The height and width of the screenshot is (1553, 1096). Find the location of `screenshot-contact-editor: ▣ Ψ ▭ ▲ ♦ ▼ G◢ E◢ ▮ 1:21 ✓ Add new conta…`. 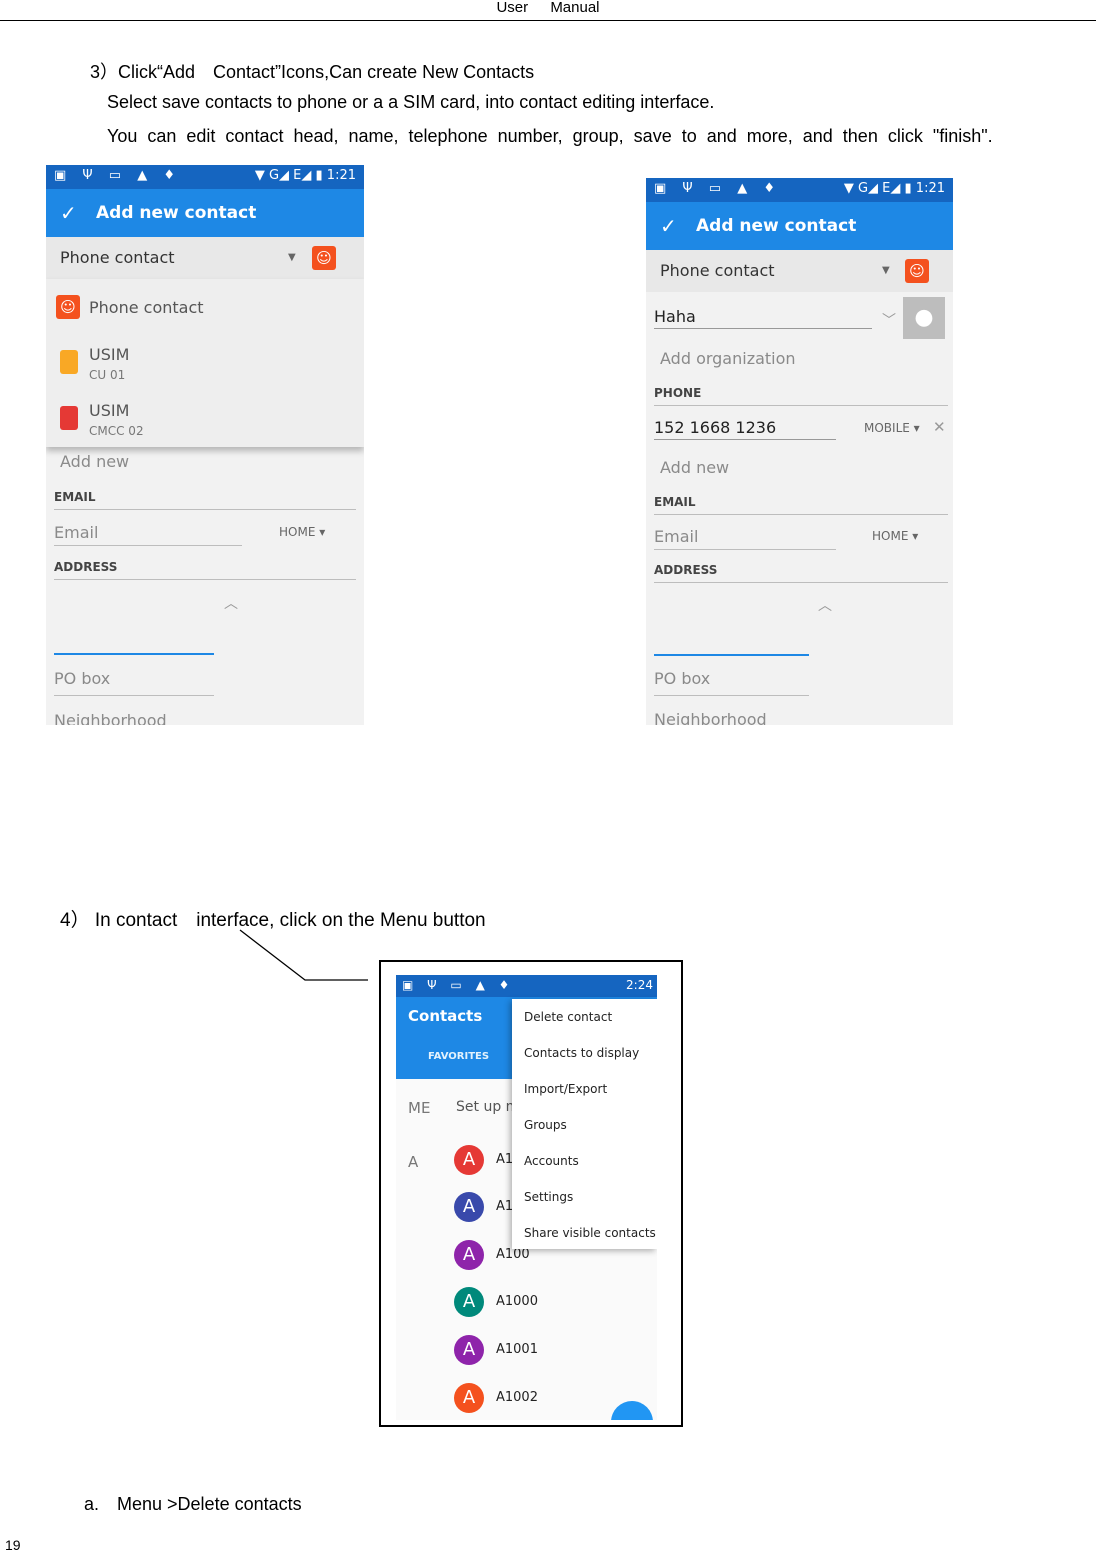

screenshot-contact-editor: ▣ Ψ ▭ ▲ ♦ ▼ G◢ E◢ ▮ 1:21 ✓ Add new conta… is located at coordinates (799, 451).